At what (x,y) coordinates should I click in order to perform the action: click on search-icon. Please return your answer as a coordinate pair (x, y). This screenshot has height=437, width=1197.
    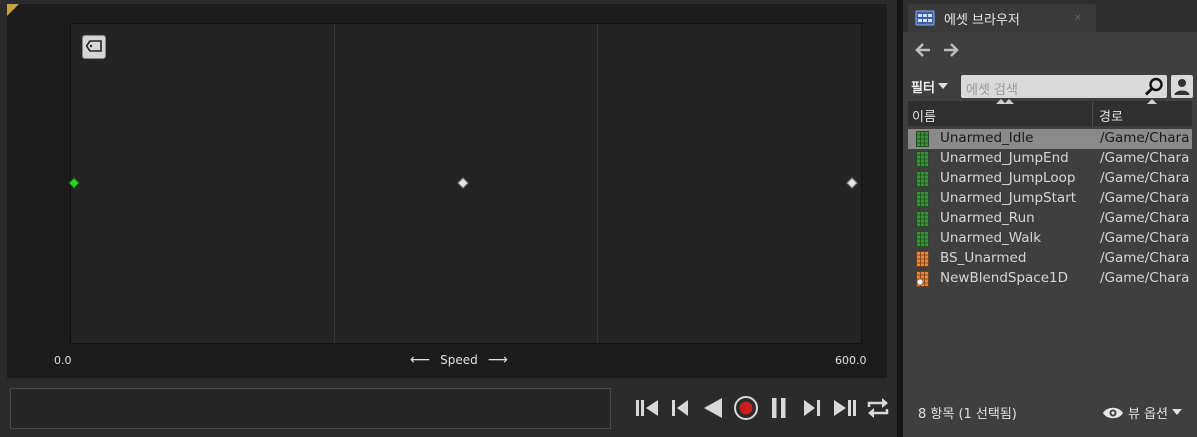
    Looking at the image, I should click on (1154, 86).